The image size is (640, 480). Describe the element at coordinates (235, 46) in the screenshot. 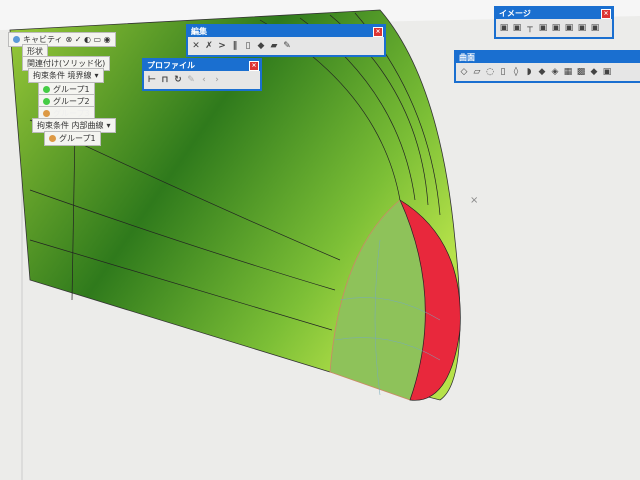

I see `parallel-icon: ∥` at that location.